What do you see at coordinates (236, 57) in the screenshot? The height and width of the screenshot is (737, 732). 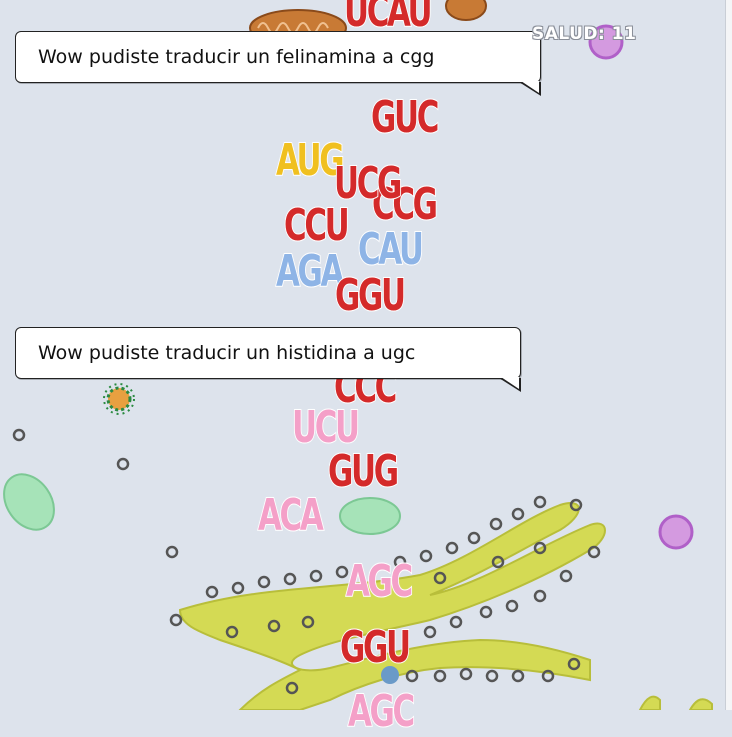 I see `message-text: Wow pudiste traducir un felinamina a cgg` at bounding box center [236, 57].